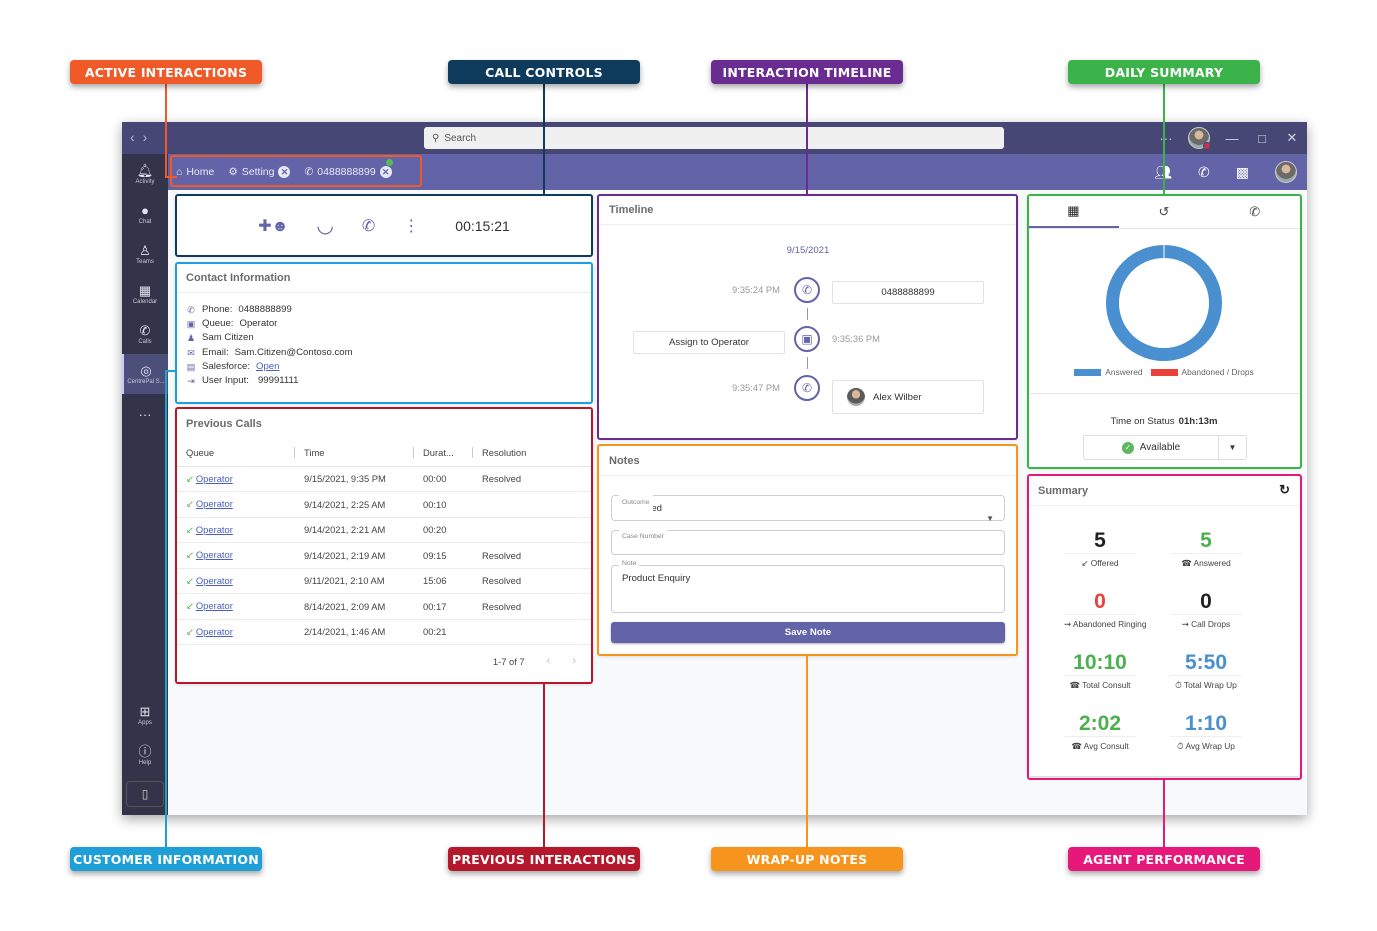  What do you see at coordinates (808, 586) in the screenshot?
I see `note-textarea: Note Product Enquiry` at bounding box center [808, 586].